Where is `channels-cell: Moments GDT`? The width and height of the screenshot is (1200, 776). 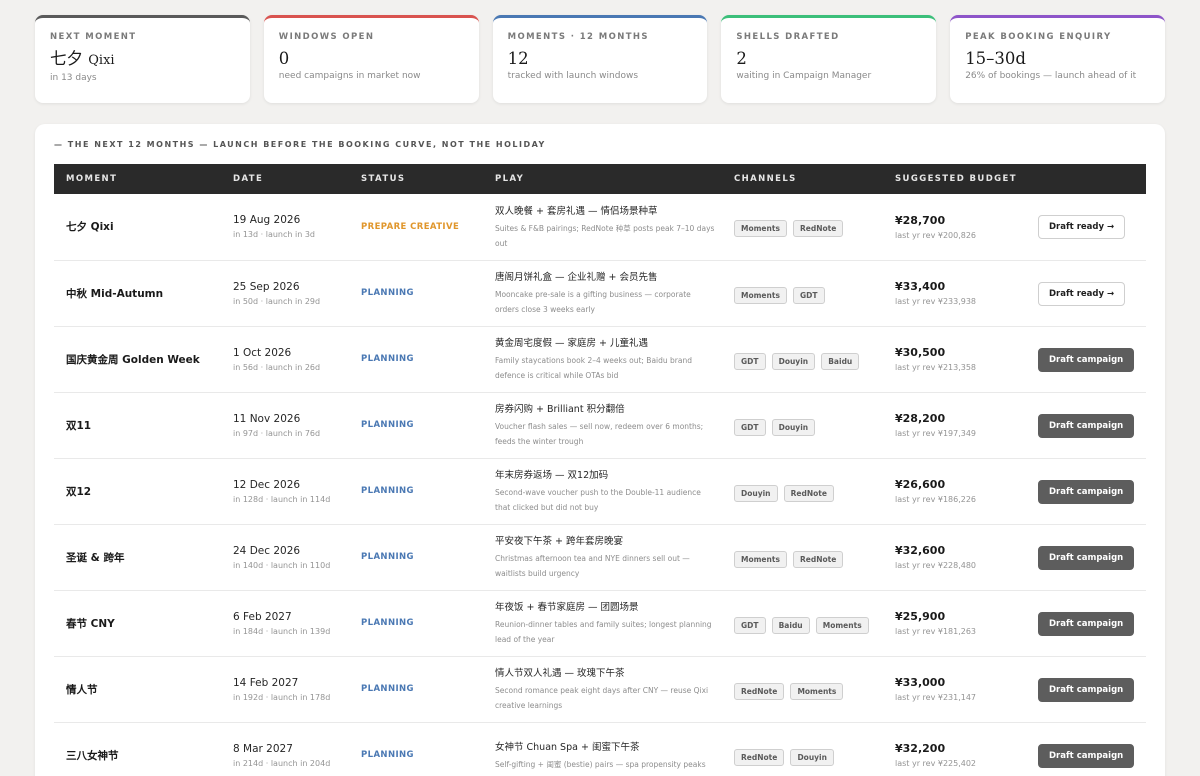 channels-cell: Moments GDT is located at coordinates (802, 293).